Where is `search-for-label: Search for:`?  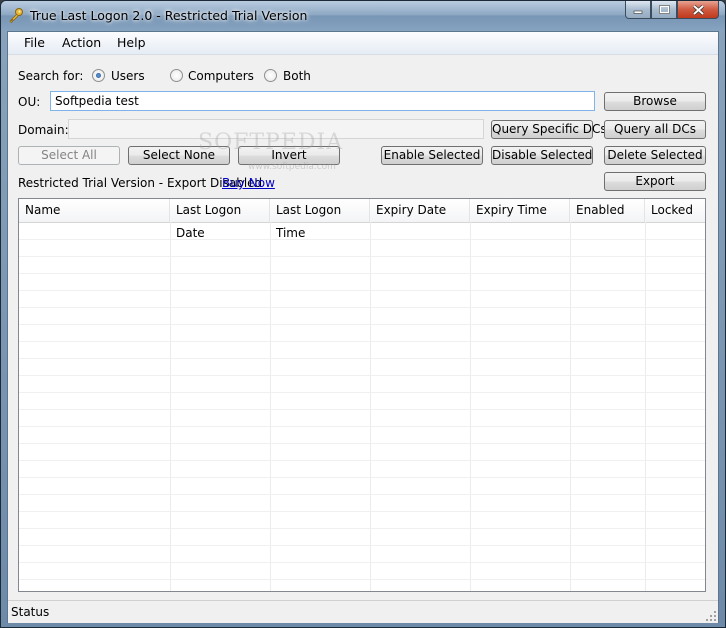
search-for-label: Search for: is located at coordinates (51, 76).